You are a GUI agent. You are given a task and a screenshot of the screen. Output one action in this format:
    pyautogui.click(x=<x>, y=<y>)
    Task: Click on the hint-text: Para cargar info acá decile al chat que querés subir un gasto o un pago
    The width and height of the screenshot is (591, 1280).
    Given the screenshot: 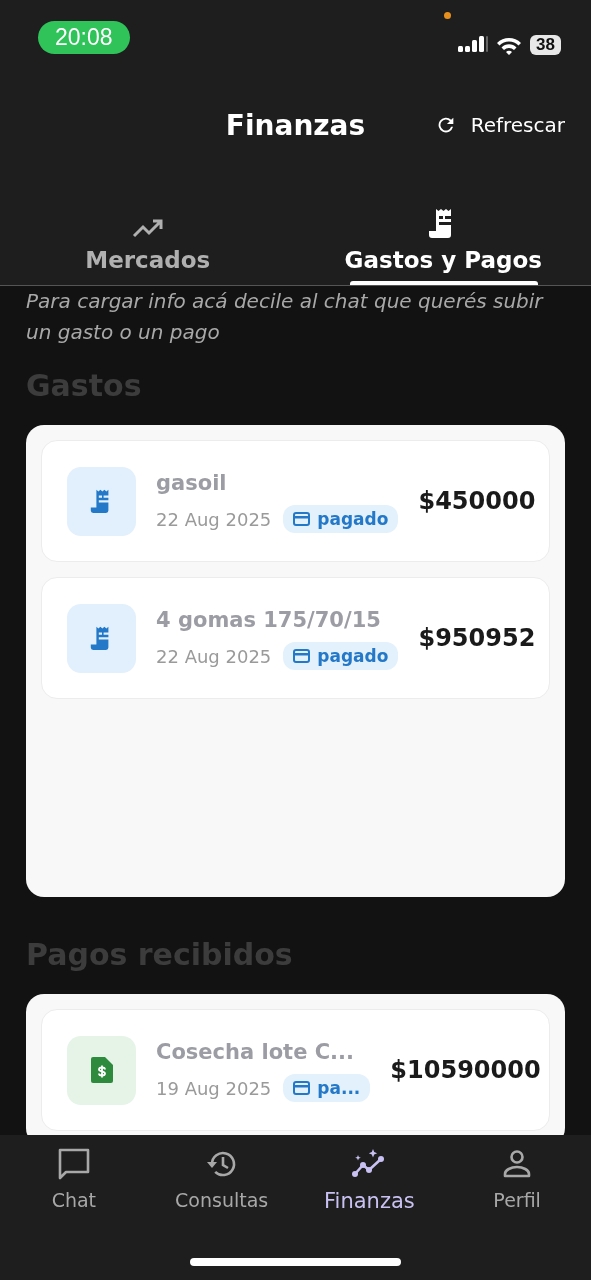 What is the action you would take?
    pyautogui.click(x=285, y=317)
    